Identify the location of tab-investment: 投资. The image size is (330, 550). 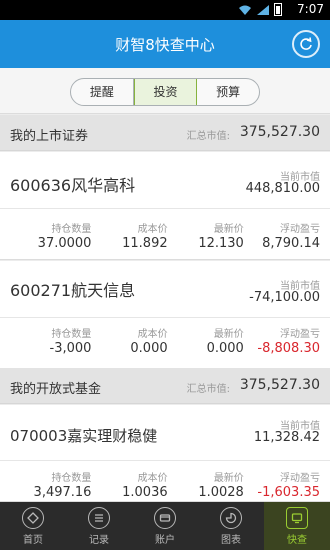
(165, 92).